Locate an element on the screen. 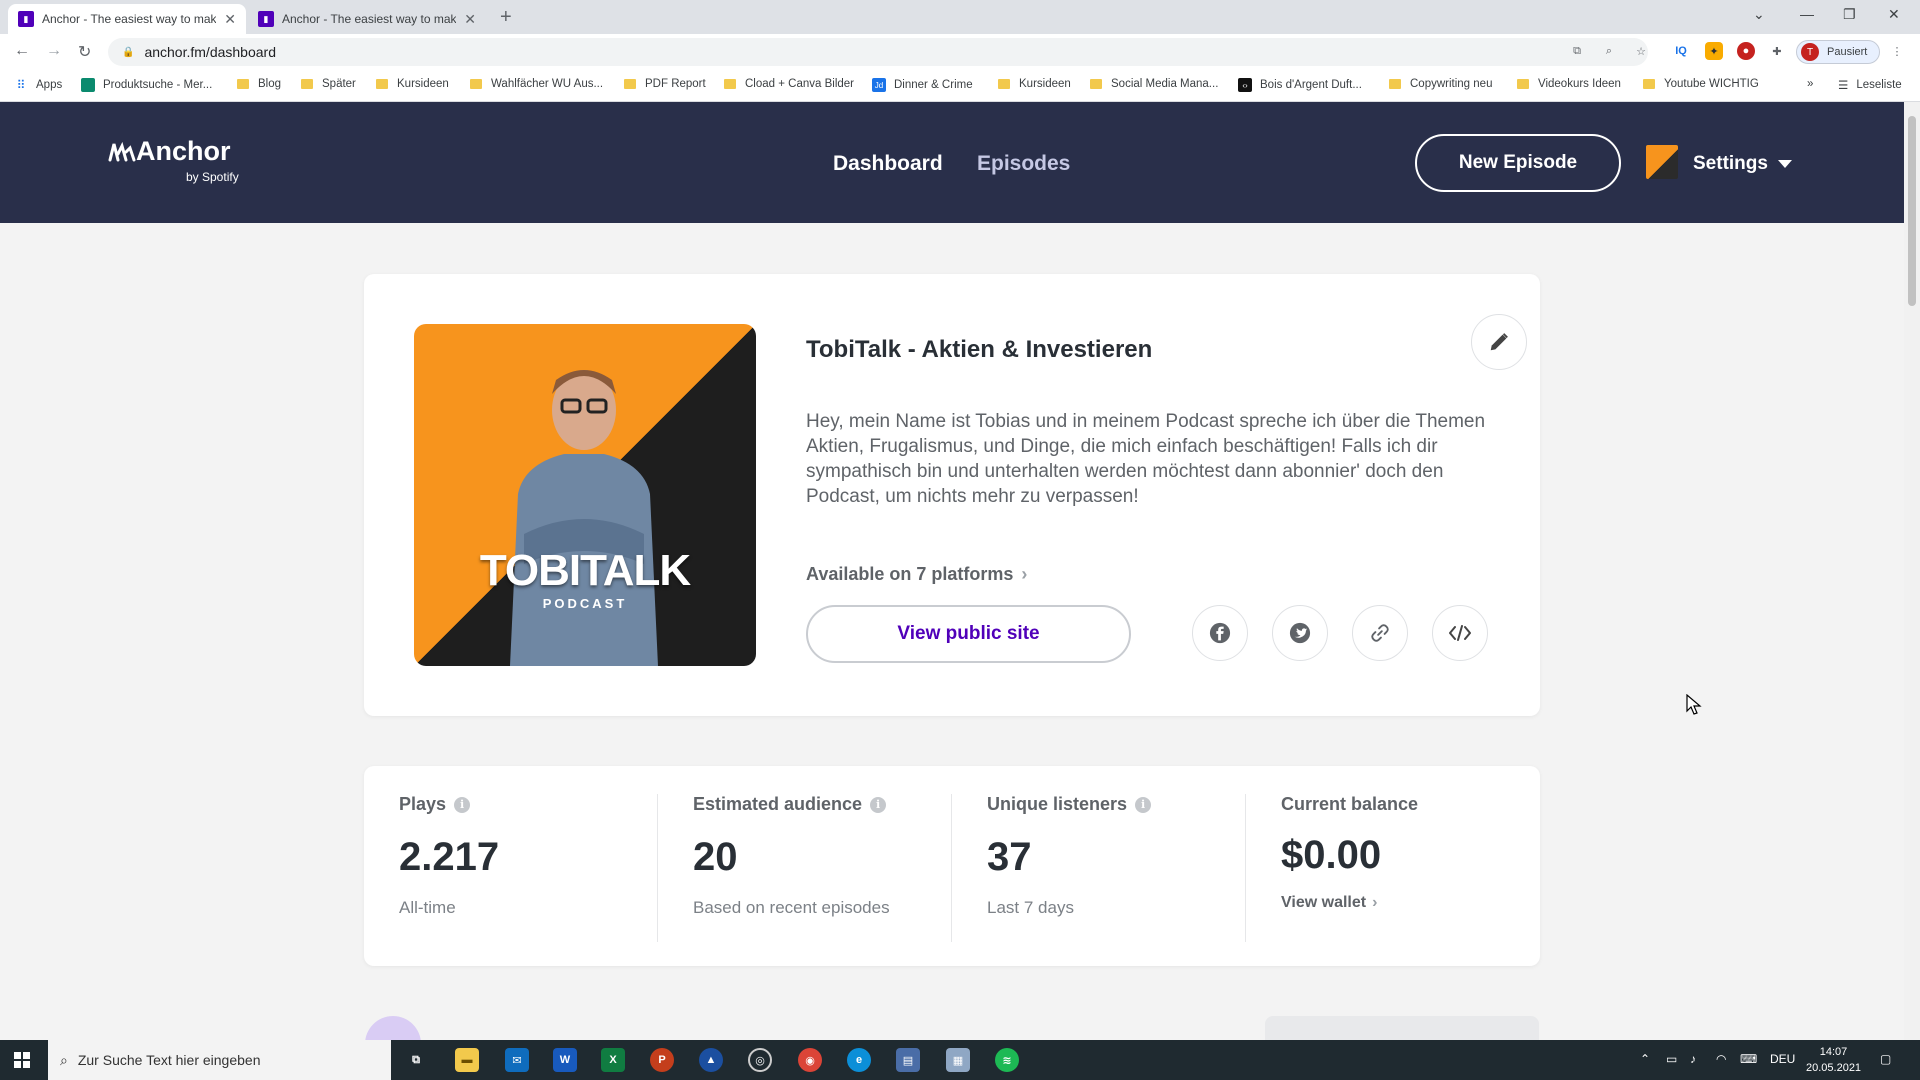 The height and width of the screenshot is (1080, 1920). edge-icon: e is located at coordinates (859, 1060).